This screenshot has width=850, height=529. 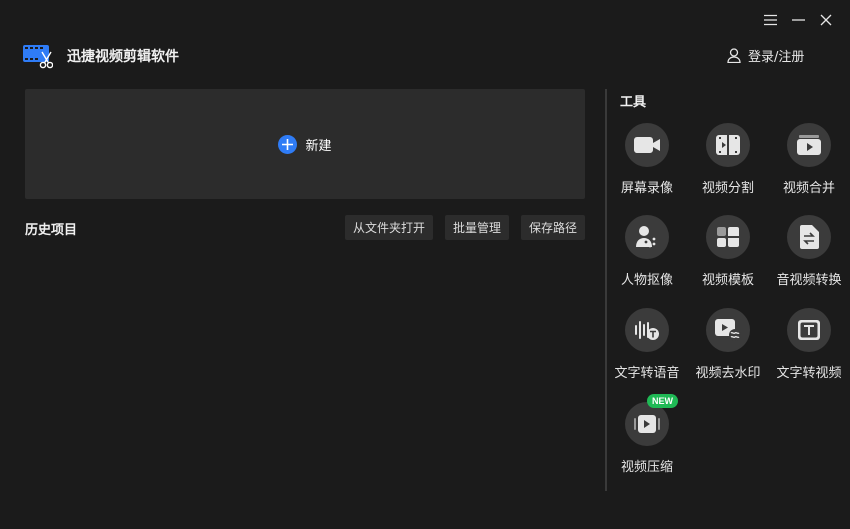 I want to click on history-actions: 从文件夹打开 批量管理 保存路径, so click(x=464, y=227).